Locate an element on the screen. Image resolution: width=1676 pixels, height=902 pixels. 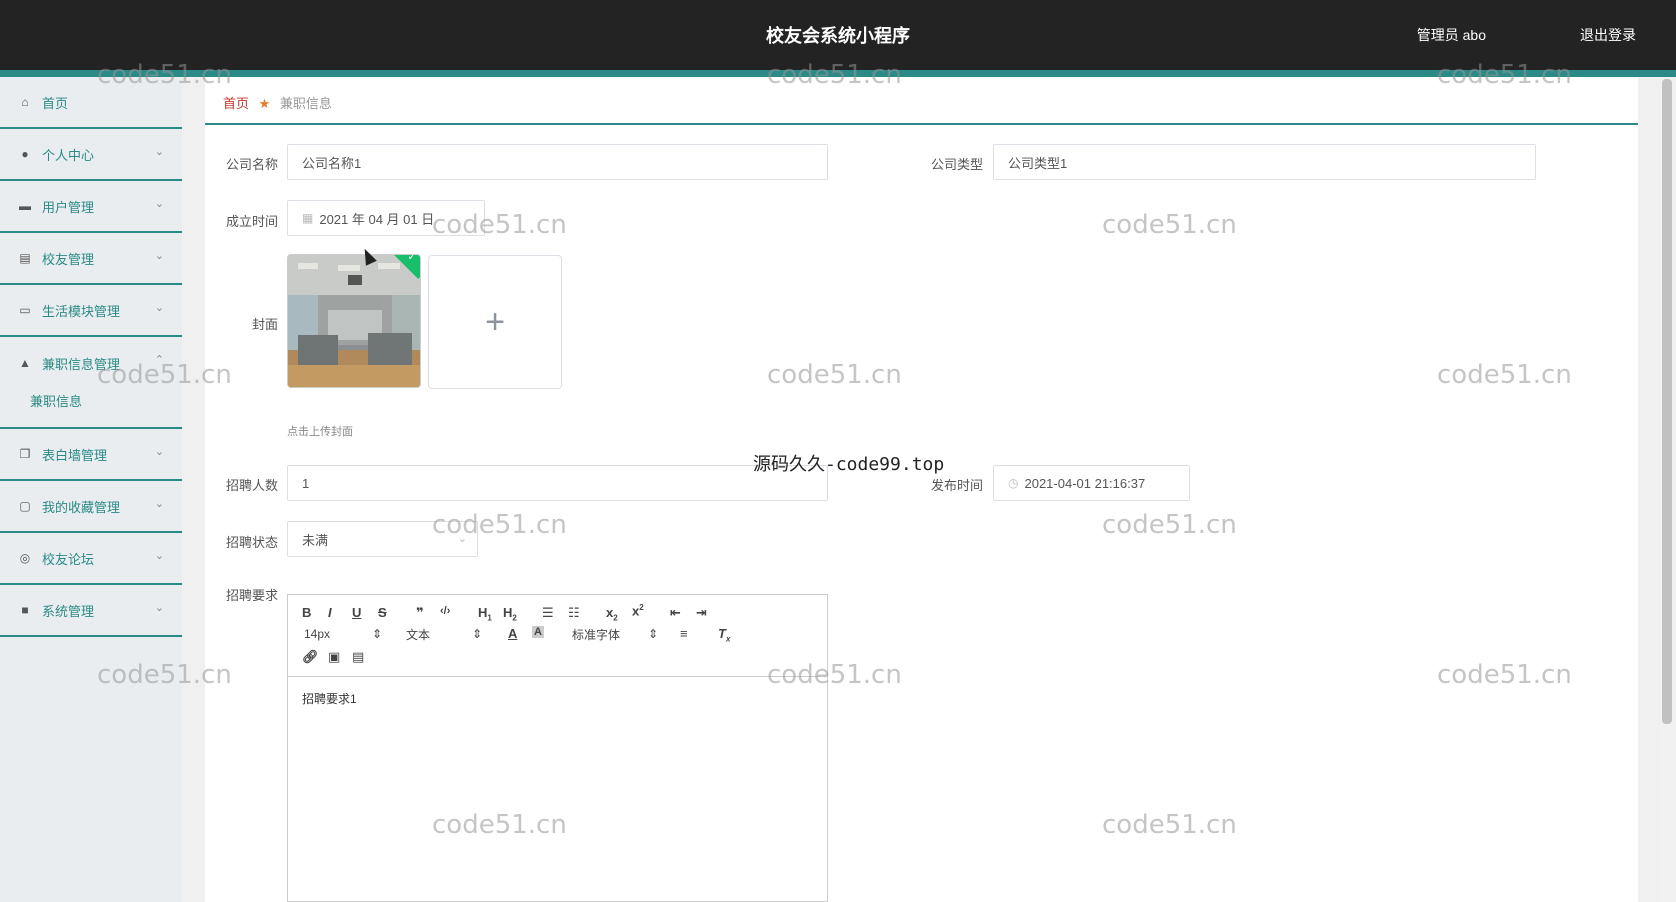
globe-icon: ◎ is located at coordinates (25, 558).